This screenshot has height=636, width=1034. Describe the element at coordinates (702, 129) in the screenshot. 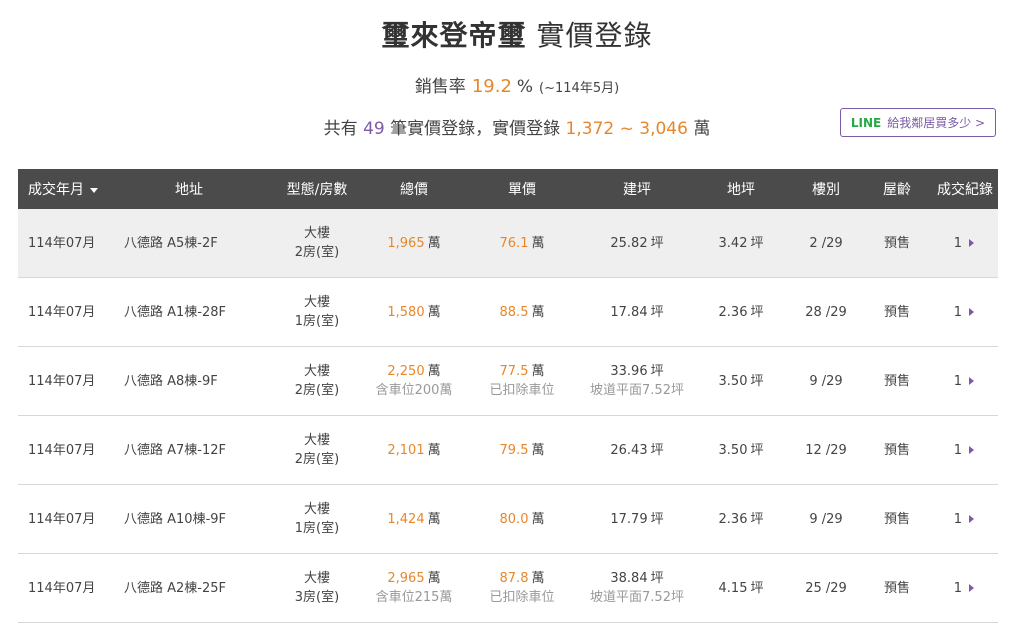

I see `price-range-unit: 萬` at that location.